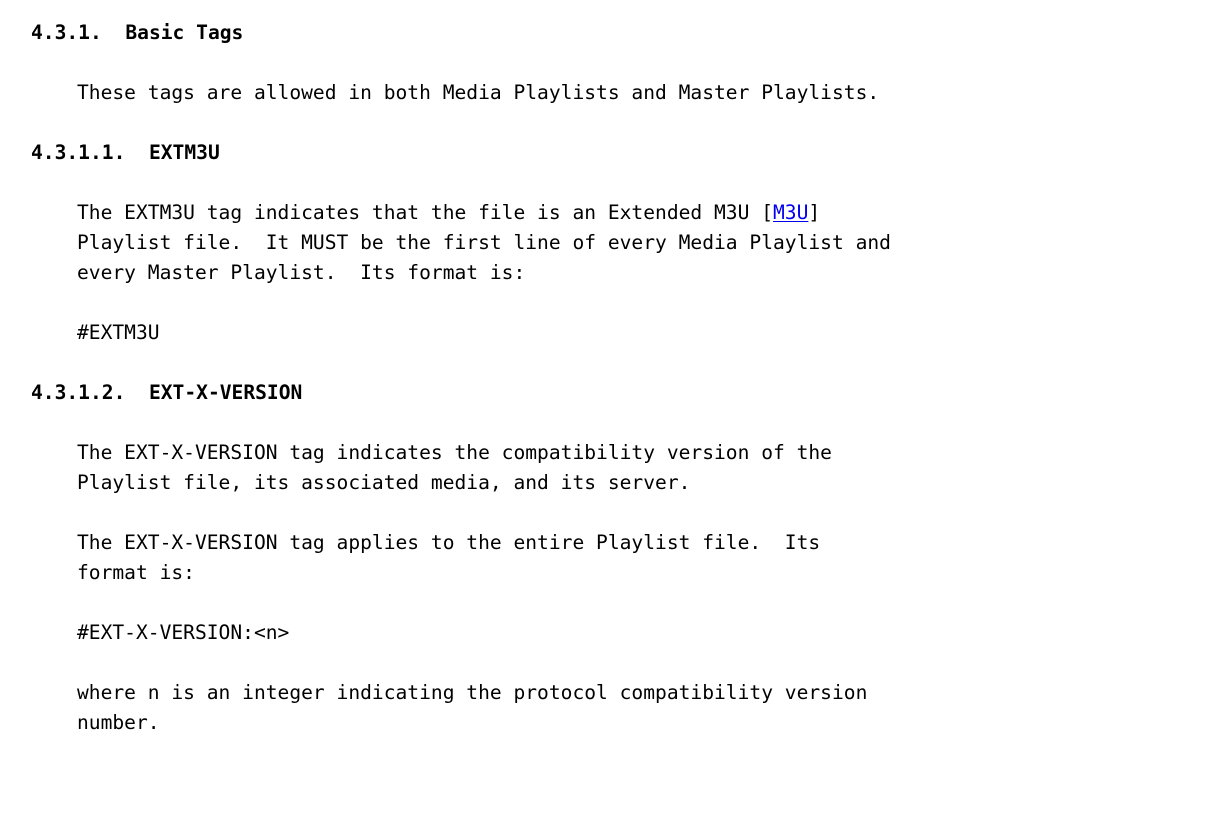 This screenshot has width=1206, height=828. Describe the element at coordinates (183, 632) in the screenshot. I see `code-example-ext-x-version: #EXT-X-VERSION:<n>` at that location.